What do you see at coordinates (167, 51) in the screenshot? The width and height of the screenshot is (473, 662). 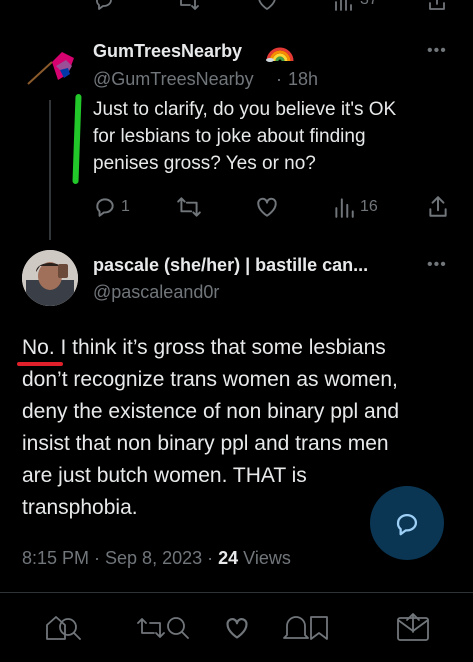 I see `display-name: GumTreesNearby` at bounding box center [167, 51].